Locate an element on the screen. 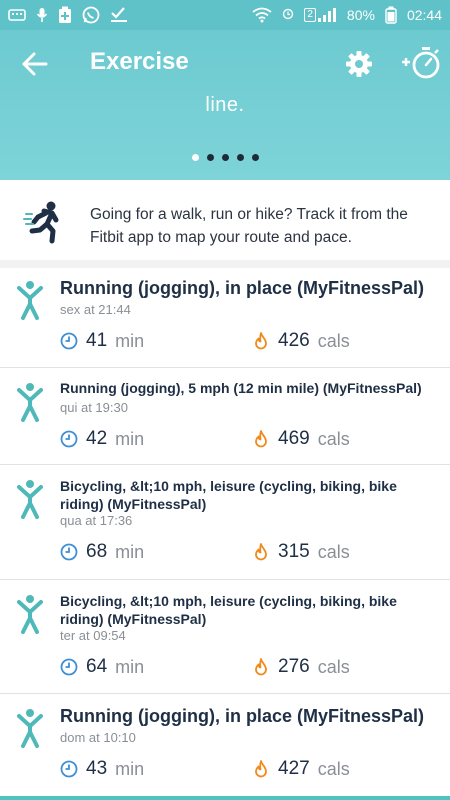  exercise-time: qua at 17:36 is located at coordinates (96, 520).